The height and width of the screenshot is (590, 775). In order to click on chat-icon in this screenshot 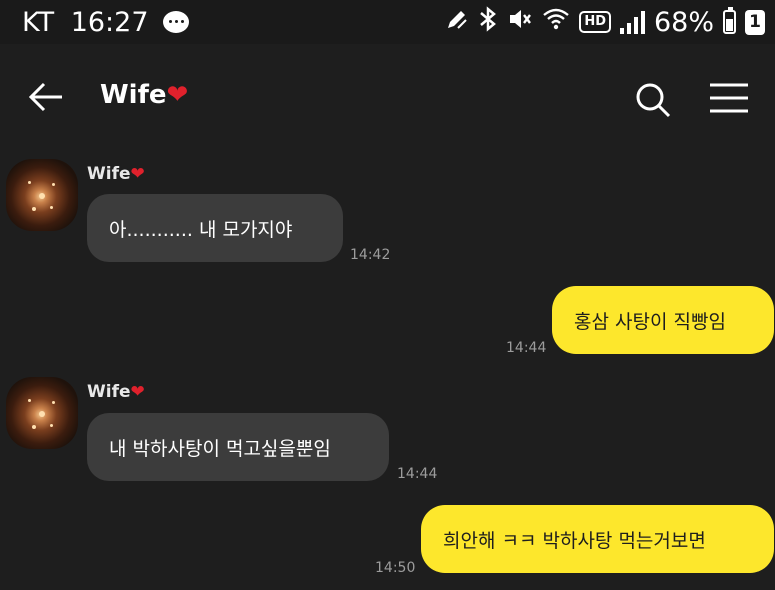, I will do `click(176, 22)`.